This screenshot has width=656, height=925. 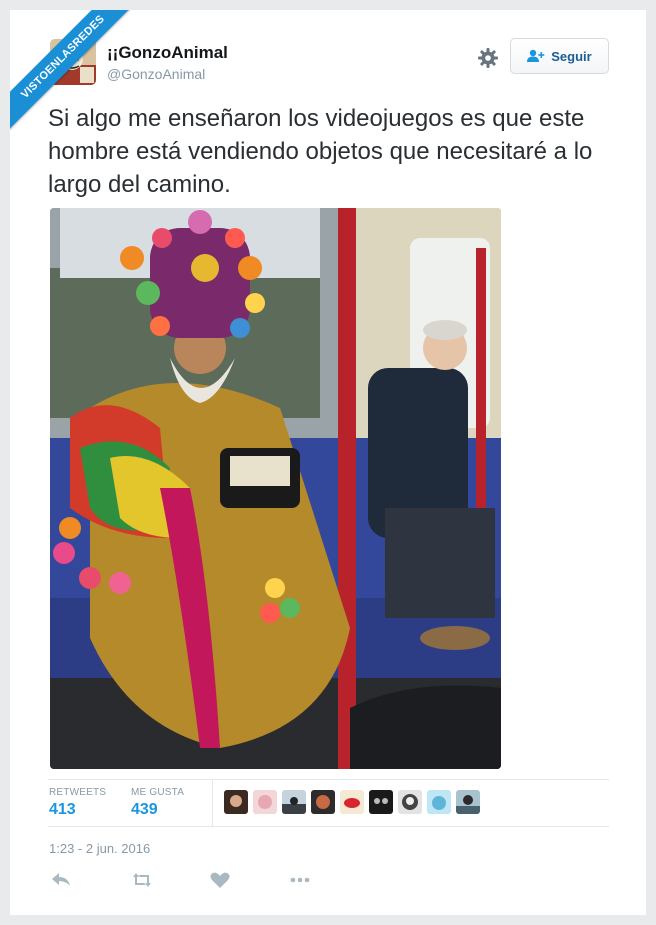 I want to click on person-plus-icon, so click(x=536, y=55).